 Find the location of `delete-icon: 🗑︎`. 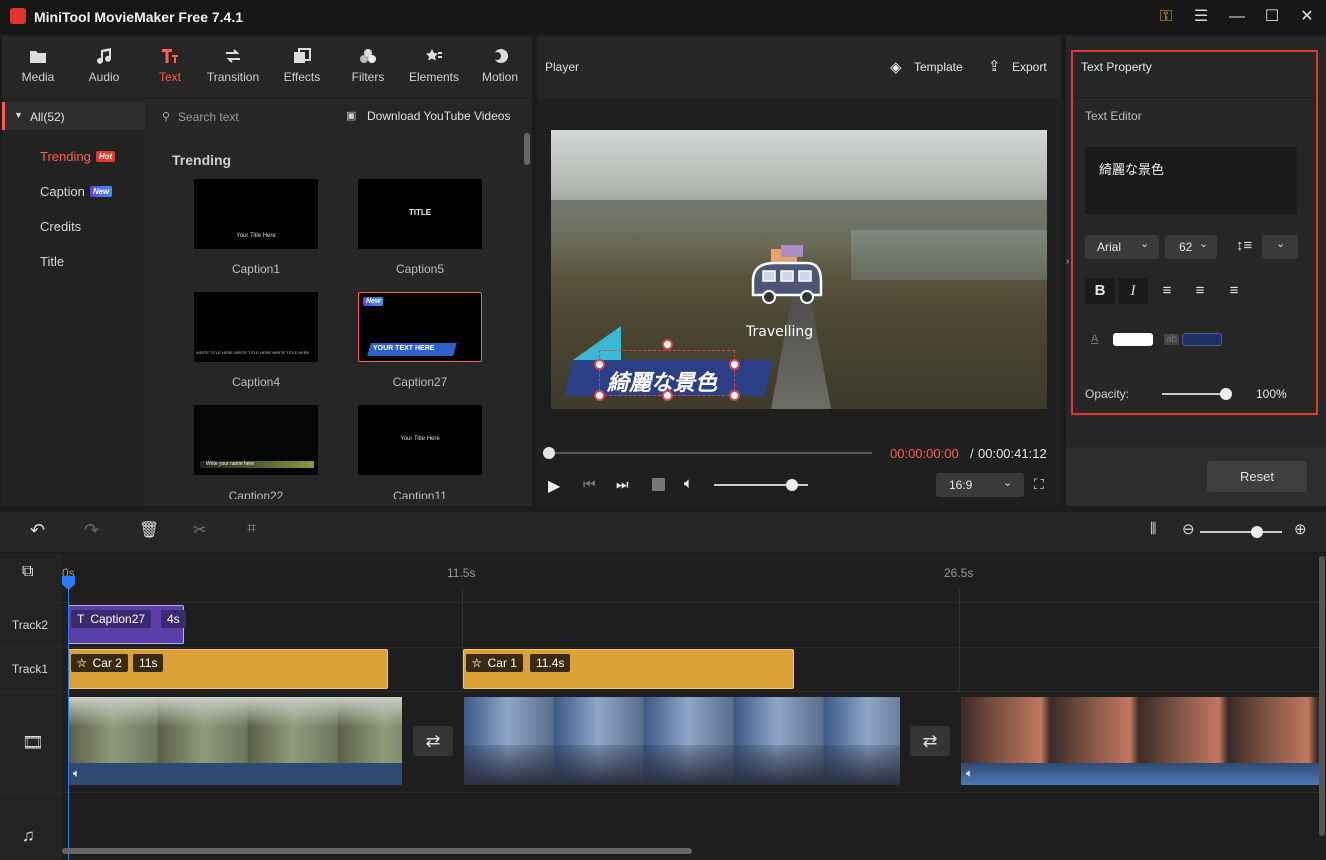

delete-icon: 🗑︎ is located at coordinates (149, 530).